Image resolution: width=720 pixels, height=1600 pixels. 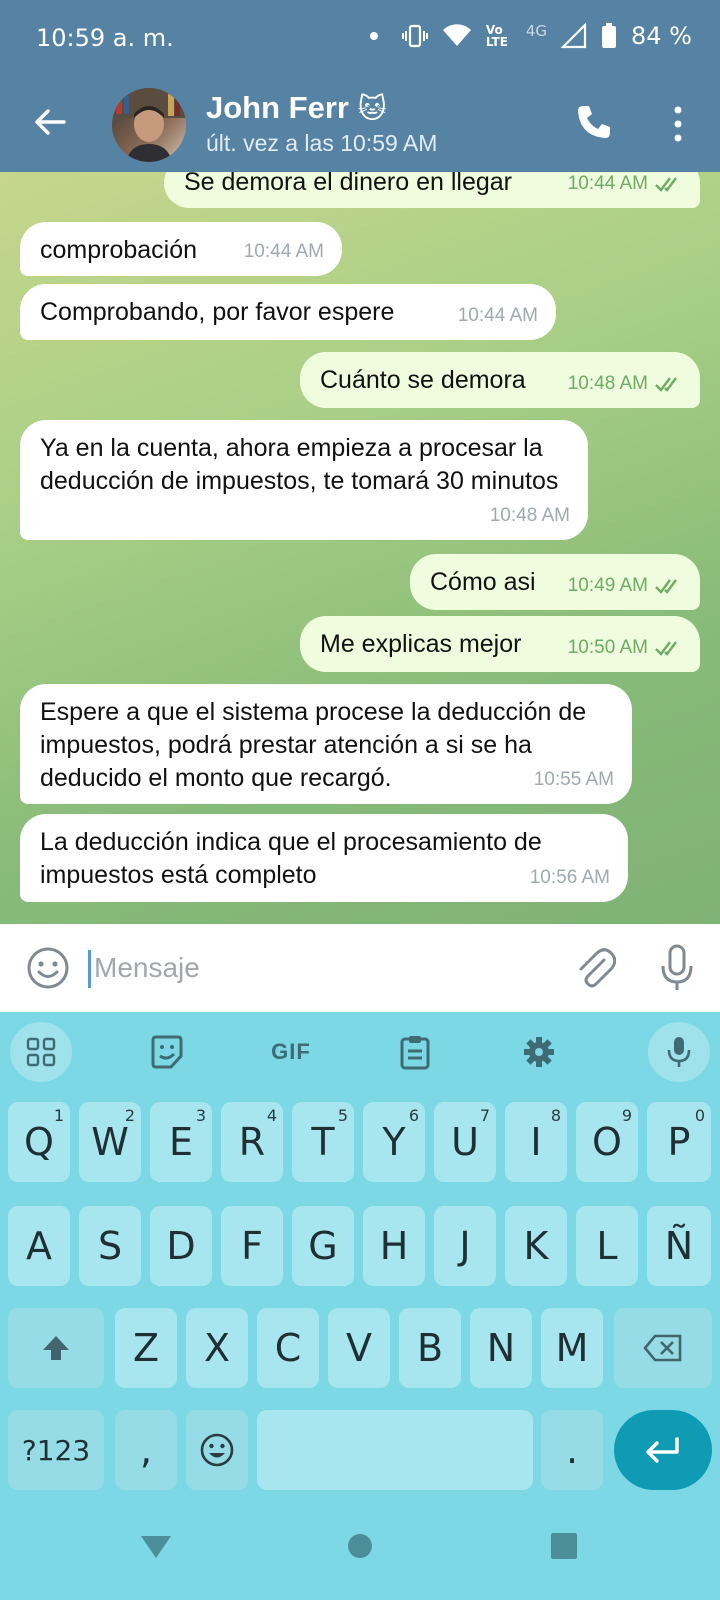 I want to click on key-x: X, so click(x=217, y=1348).